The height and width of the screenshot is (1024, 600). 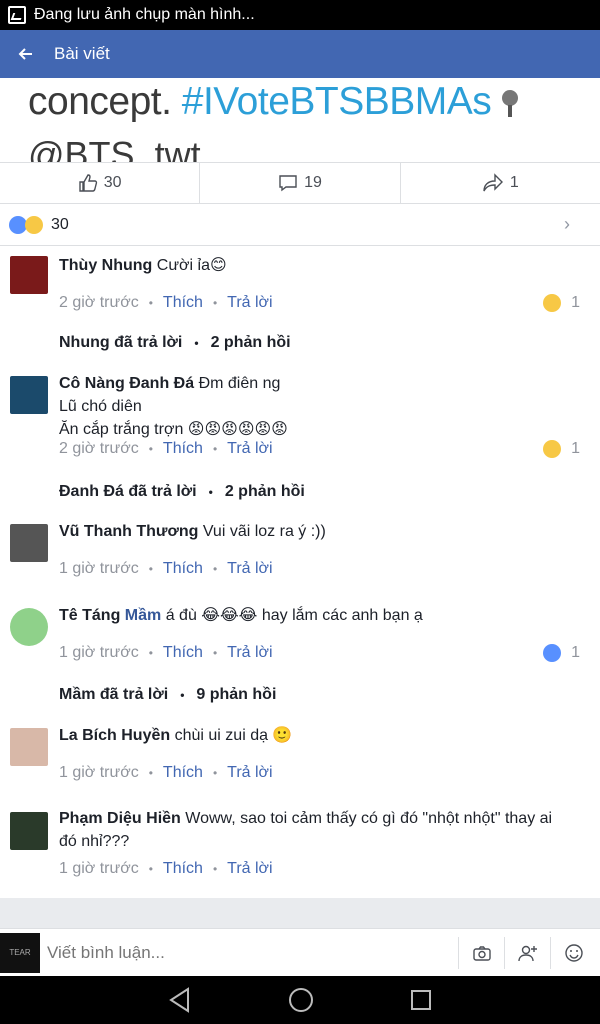 What do you see at coordinates (300, 54) in the screenshot?
I see `app-bar: Bài viết` at bounding box center [300, 54].